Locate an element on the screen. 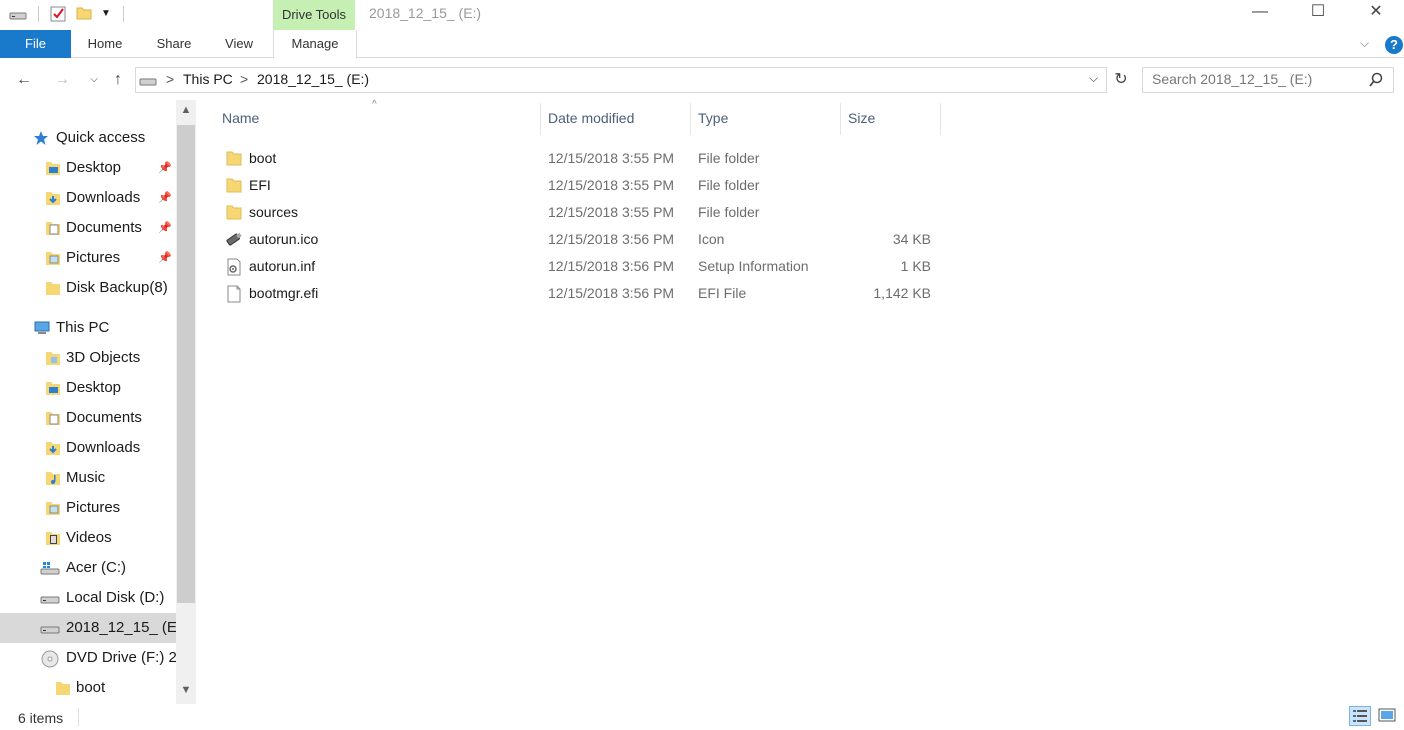  nav-dvd-drive-f: DVD Drive (F:) 20 is located at coordinates (92, 658).